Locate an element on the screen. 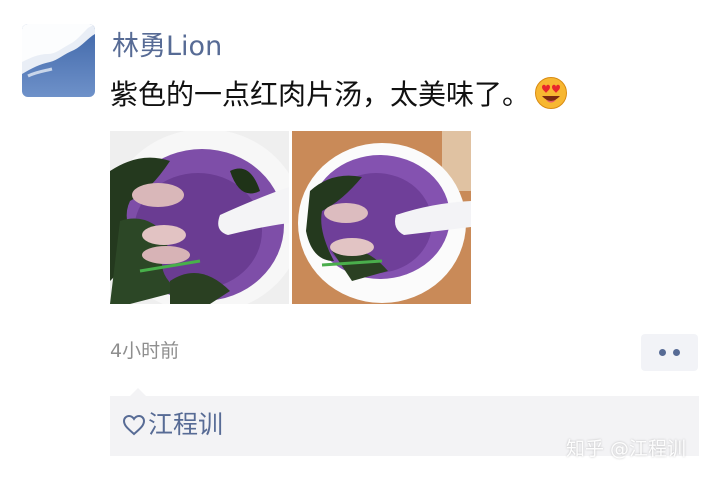  like-row: 江程训 is located at coordinates (172, 425).